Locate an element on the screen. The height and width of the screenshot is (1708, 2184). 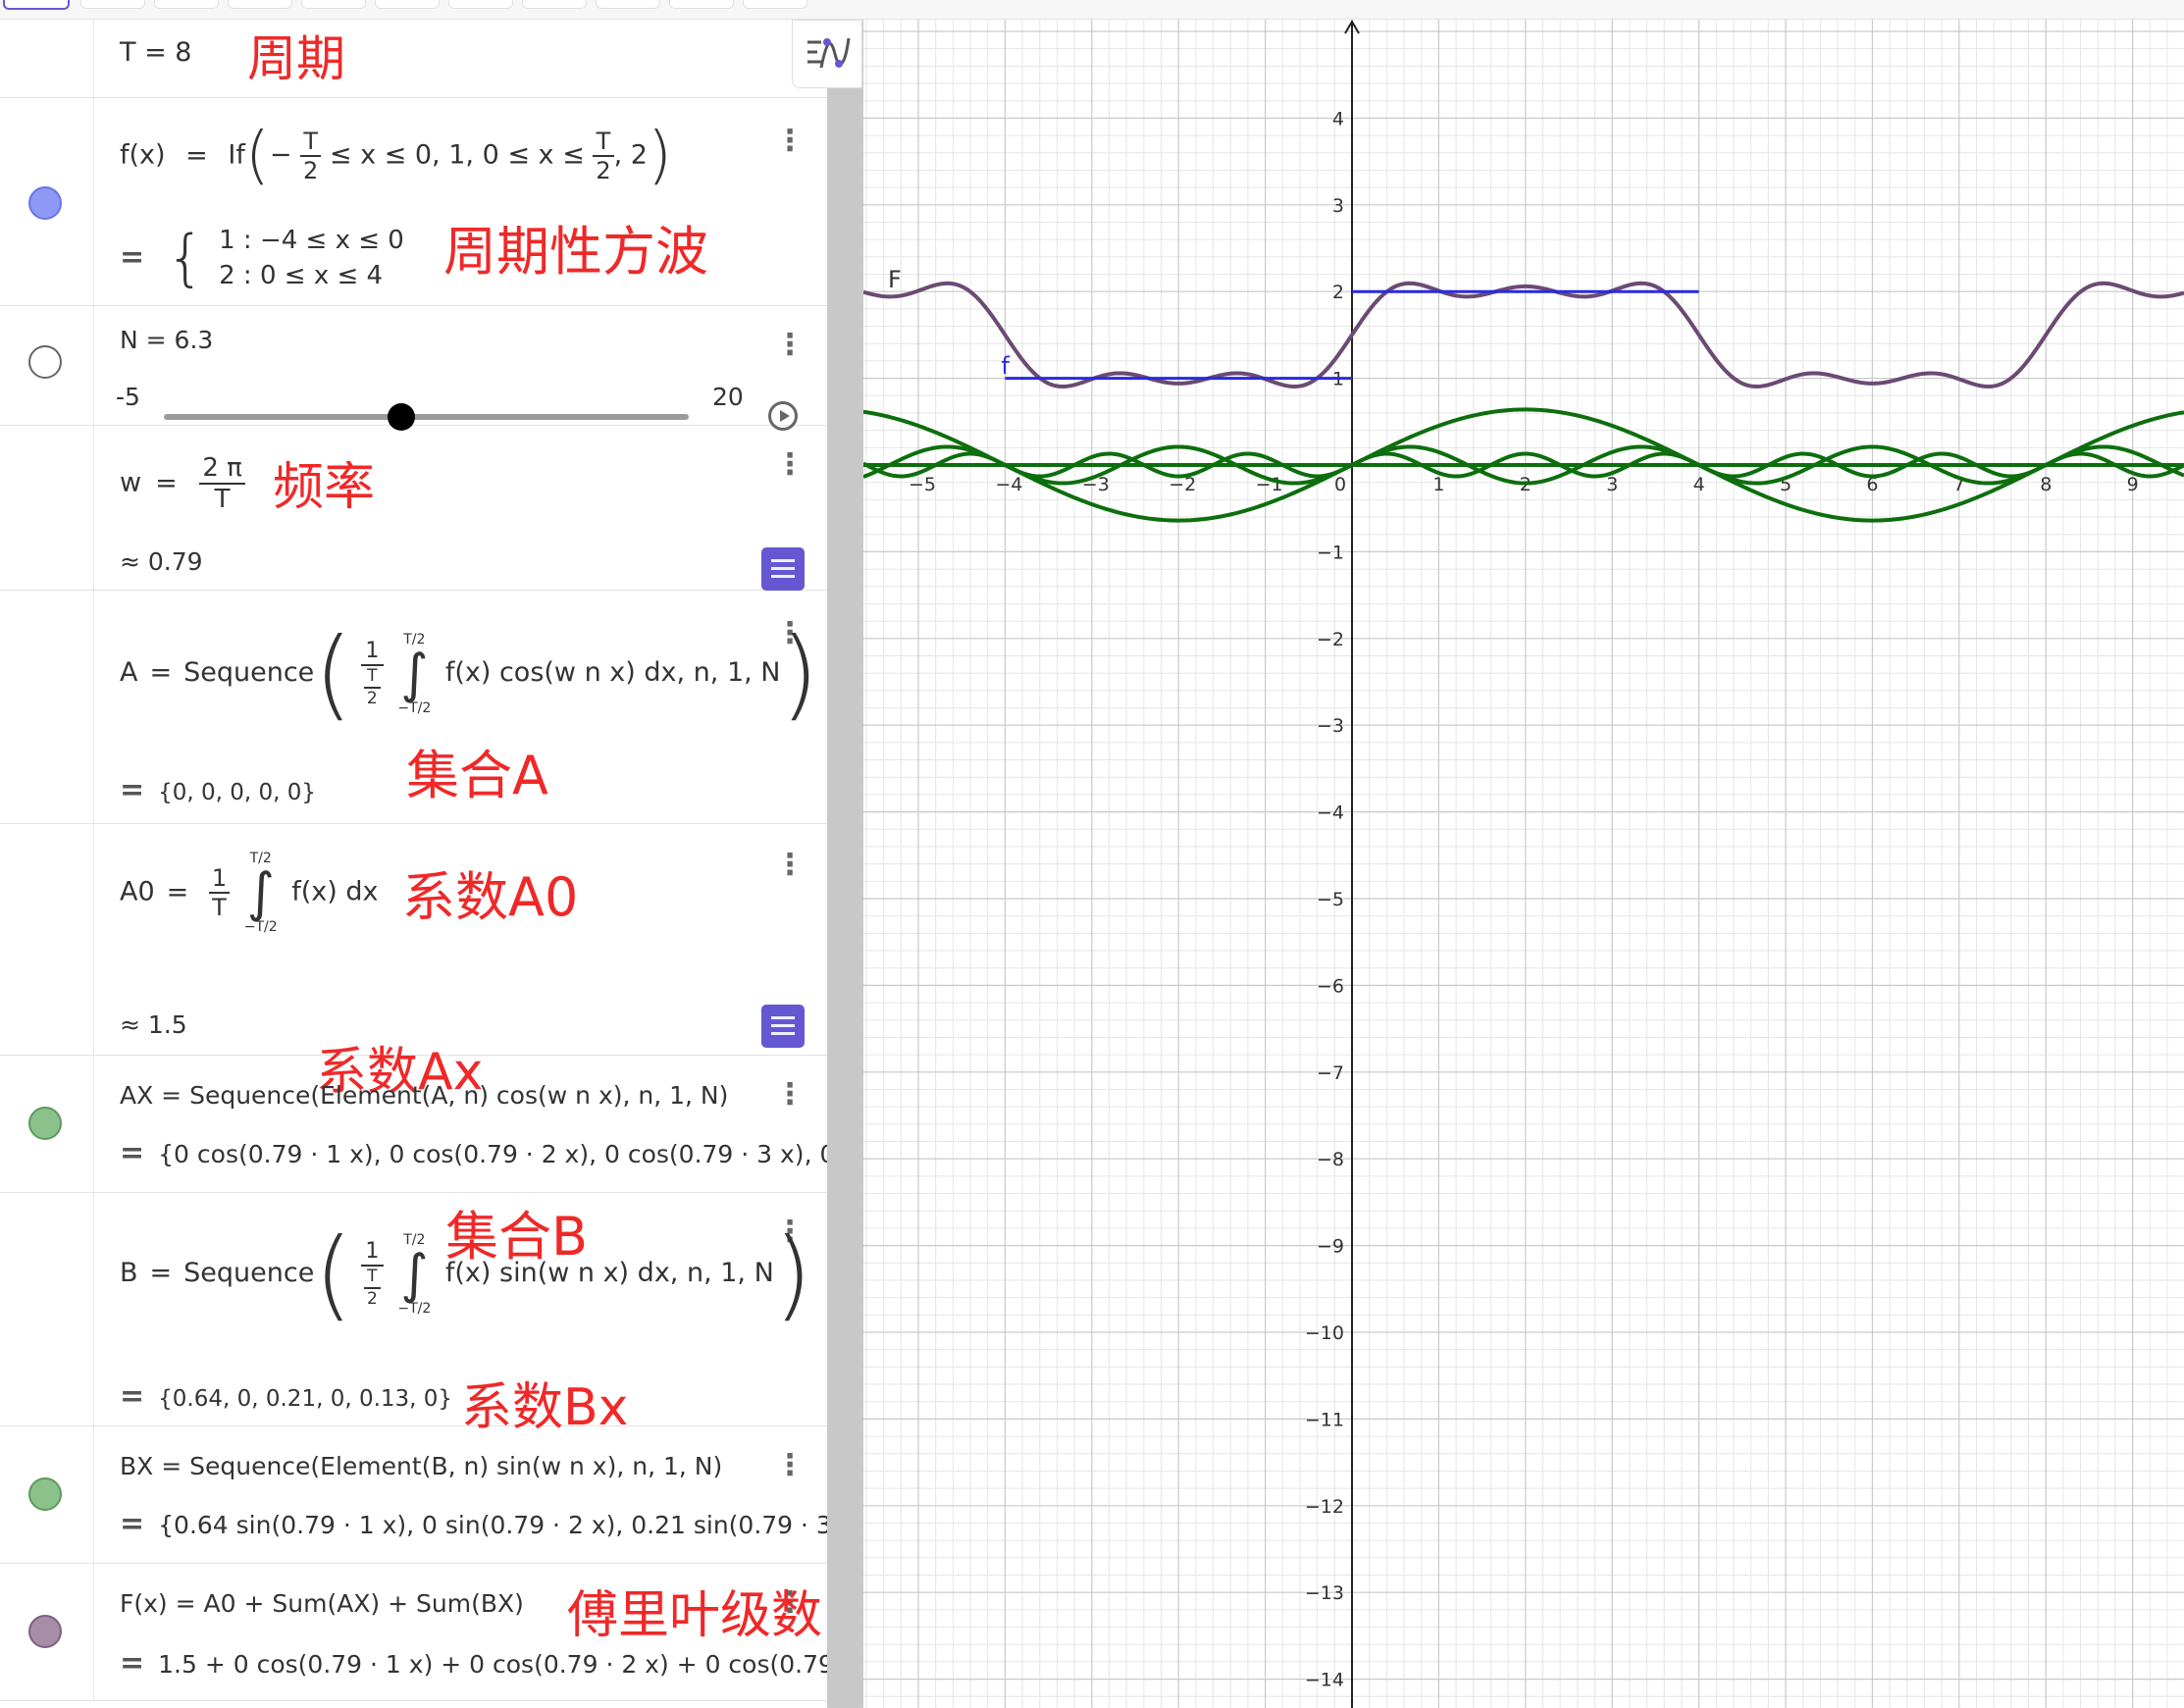
definition-N: N = 6.3 is located at coordinates (166, 340).